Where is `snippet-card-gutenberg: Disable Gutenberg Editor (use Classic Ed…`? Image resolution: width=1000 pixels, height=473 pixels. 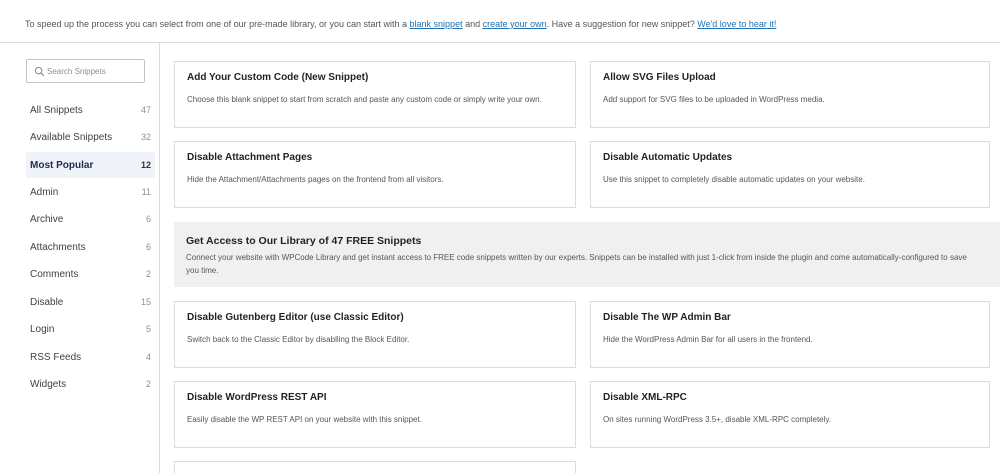 snippet-card-gutenberg: Disable Gutenberg Editor (use Classic Ed… is located at coordinates (375, 334).